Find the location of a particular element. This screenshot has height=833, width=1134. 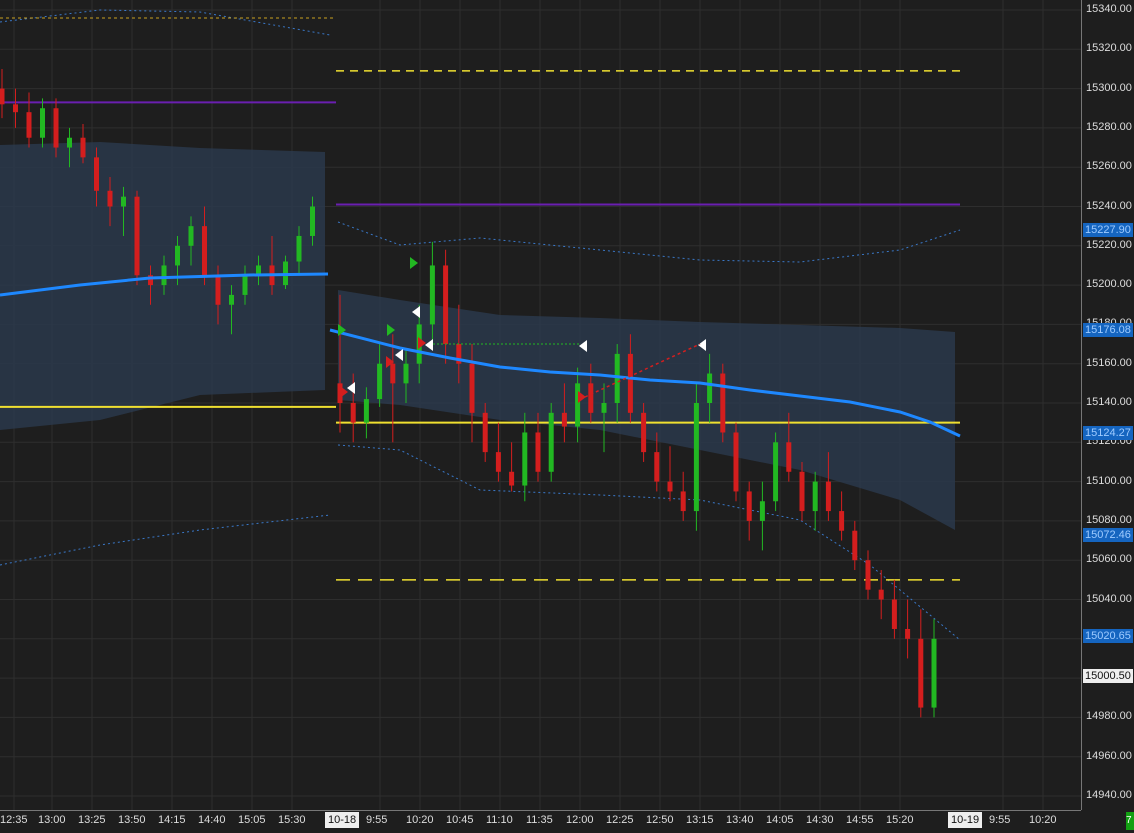

price-tick-label: 14960.00 is located at coordinates (1109, 755).